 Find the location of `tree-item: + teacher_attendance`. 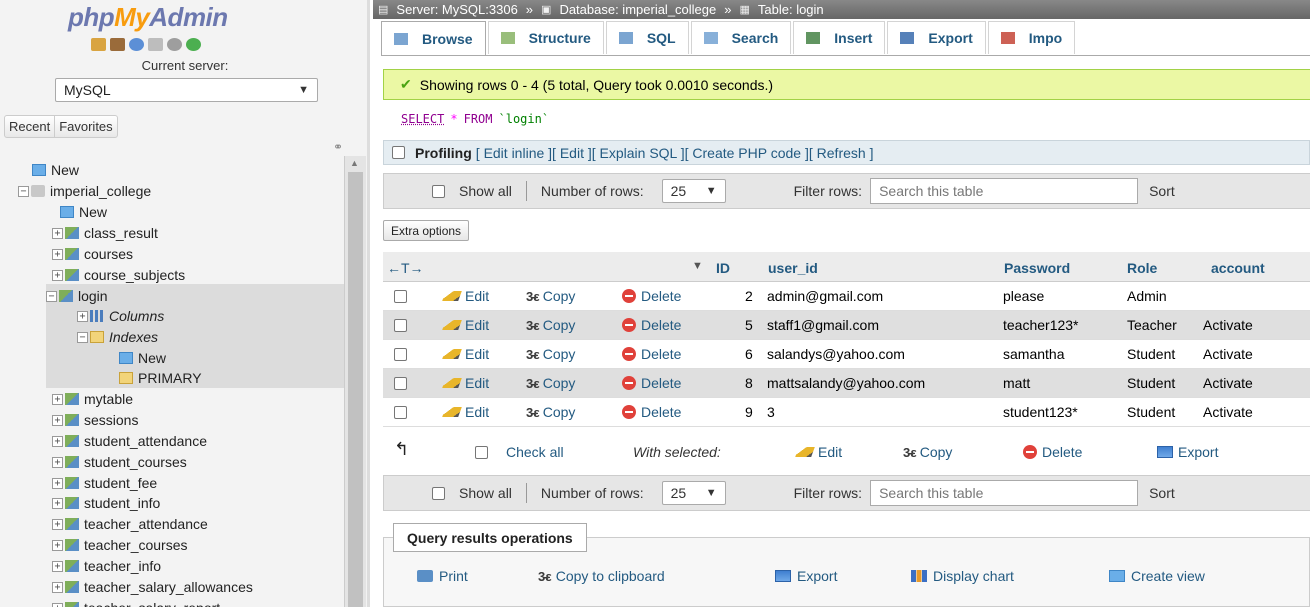

tree-item: + teacher_attendance is located at coordinates (130, 524).